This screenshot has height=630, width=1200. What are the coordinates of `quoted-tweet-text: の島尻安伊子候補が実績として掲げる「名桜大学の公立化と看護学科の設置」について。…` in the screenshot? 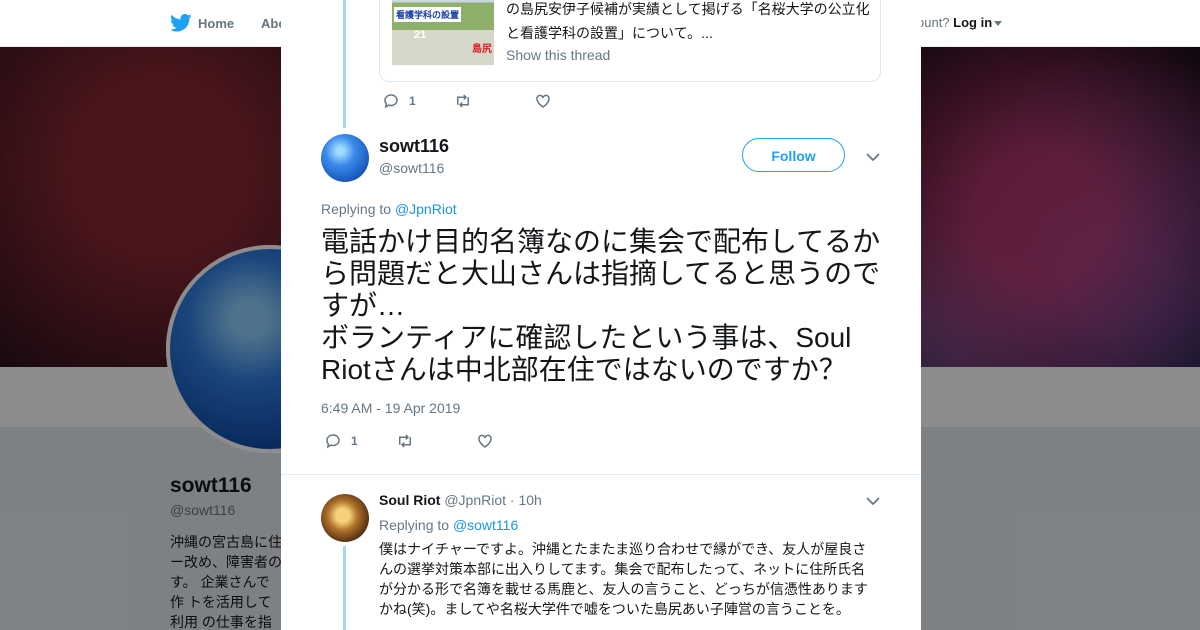 It's located at (688, 21).